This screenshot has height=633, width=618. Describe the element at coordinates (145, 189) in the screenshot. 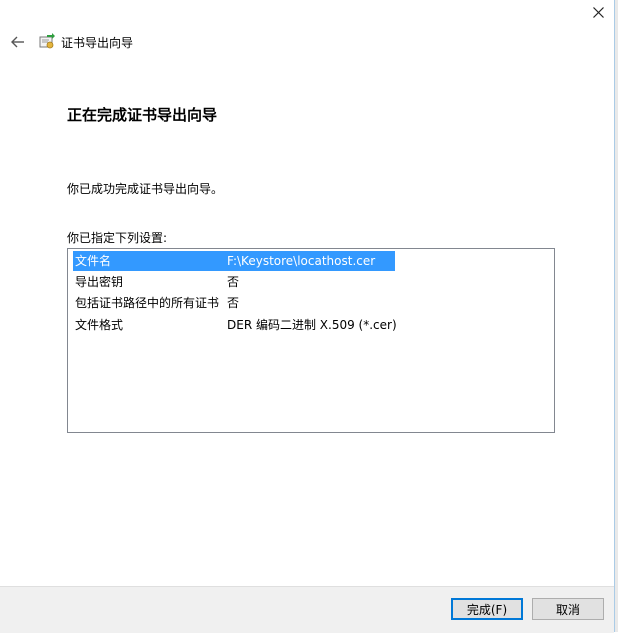

I see `success-message: 你已成功完成证书导出向导。` at that location.